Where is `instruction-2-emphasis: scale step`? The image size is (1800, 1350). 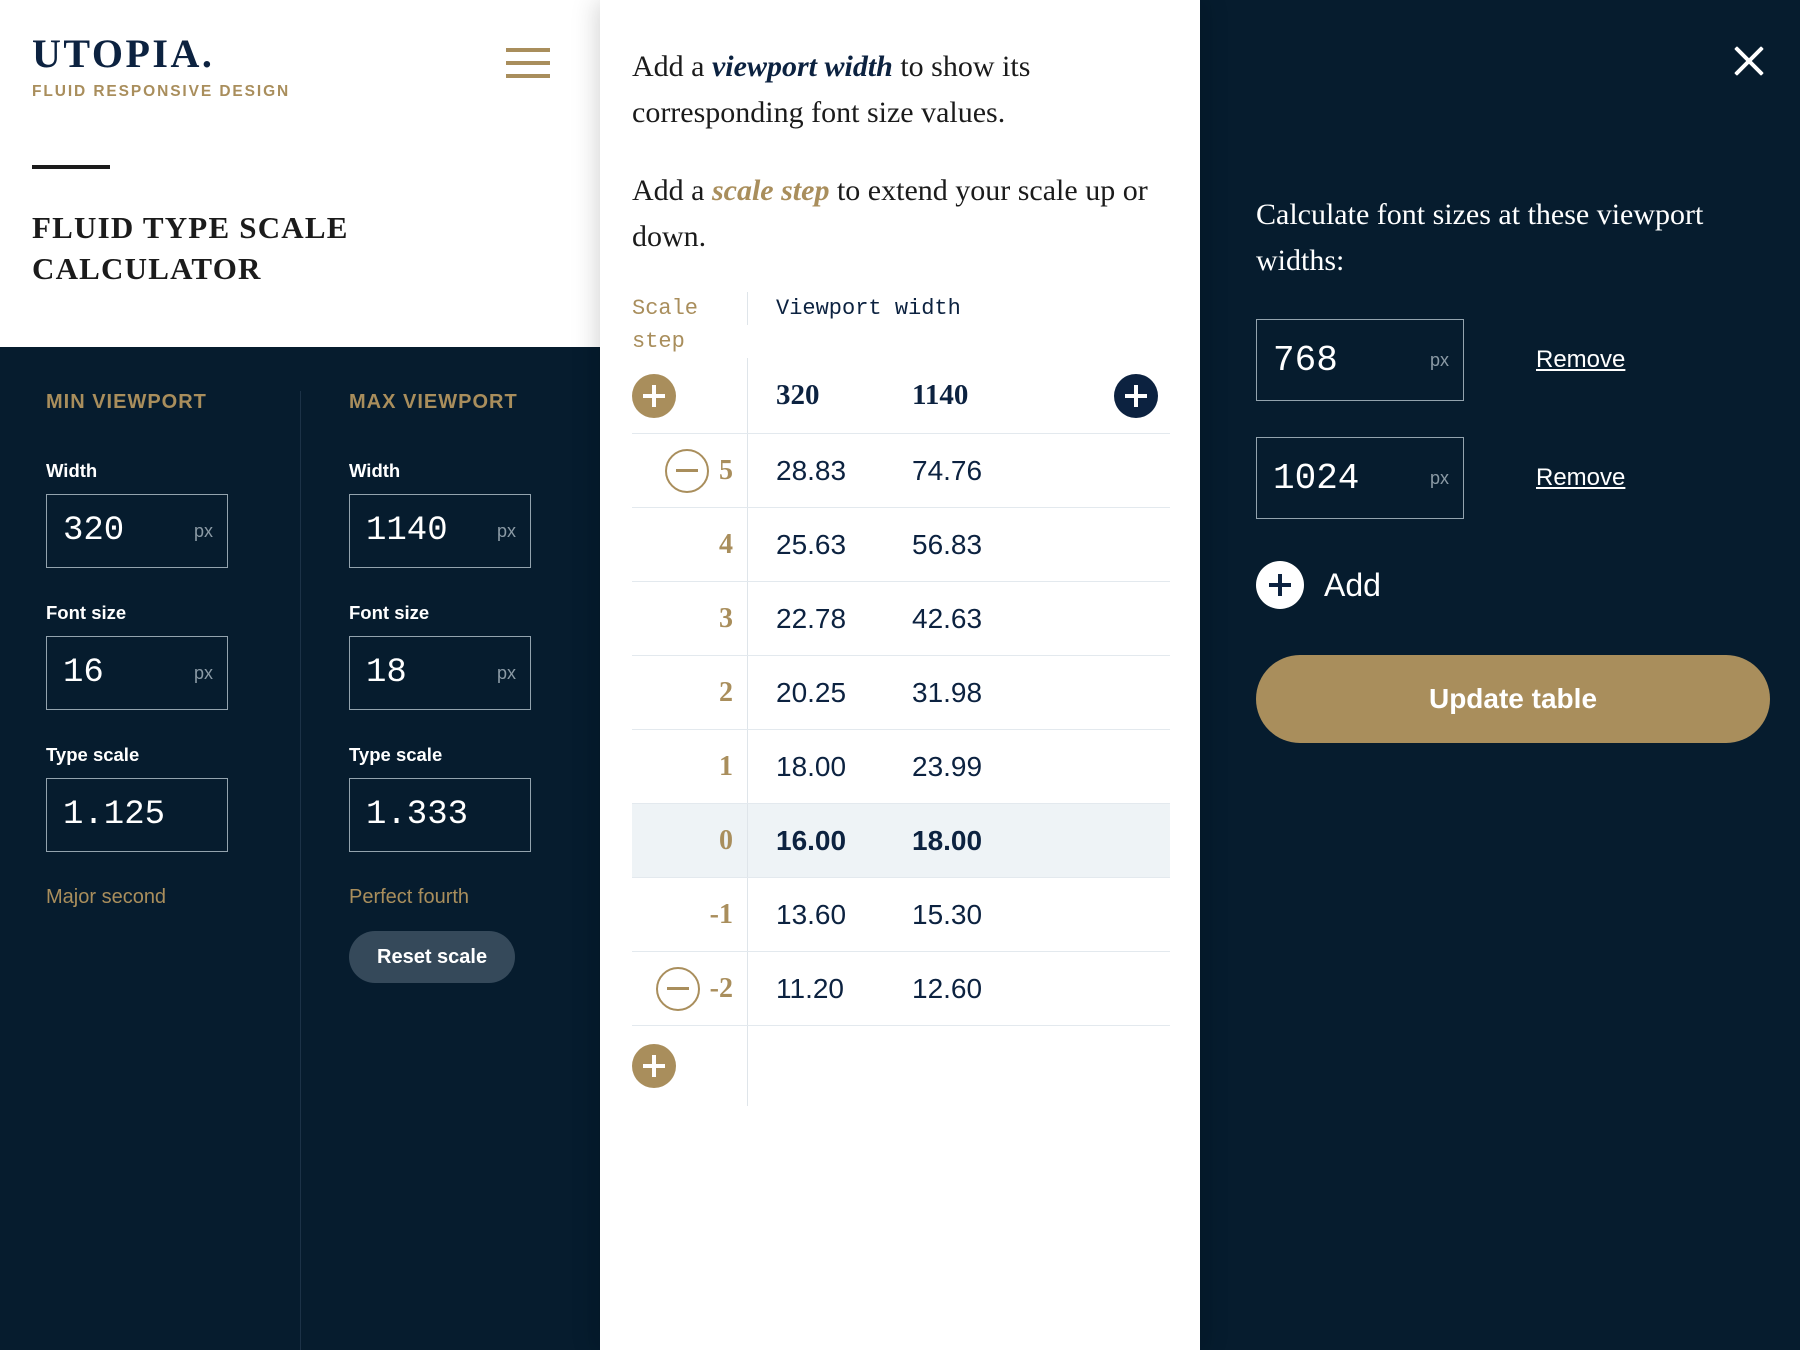
instruction-2-emphasis: scale step is located at coordinates (770, 191).